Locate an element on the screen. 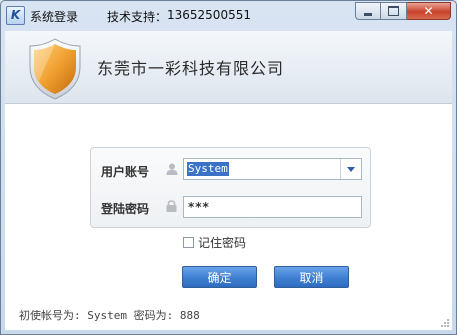 The image size is (457, 335). remember-password-label: 记住密码 is located at coordinates (222, 243).